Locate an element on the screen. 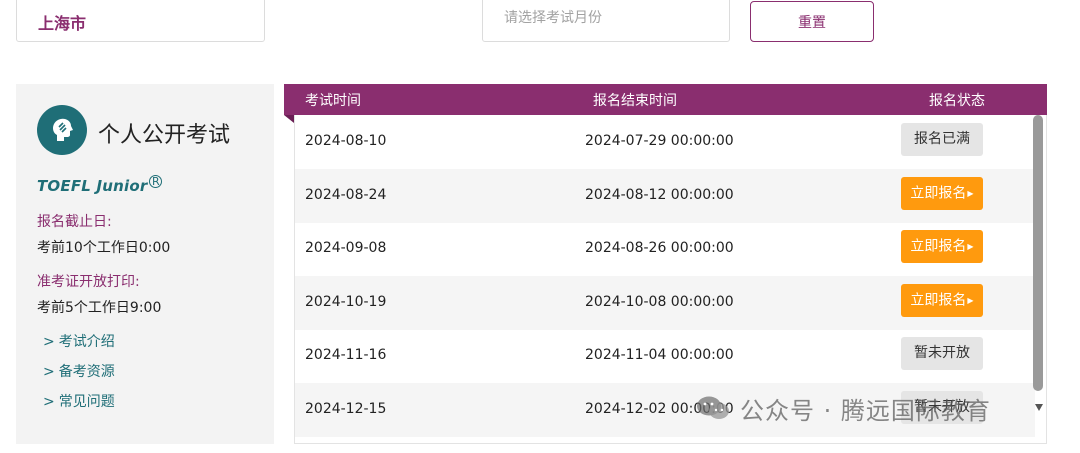  reg-end-cell: 2024-07-29 00:00:00 is located at coordinates (659, 141).